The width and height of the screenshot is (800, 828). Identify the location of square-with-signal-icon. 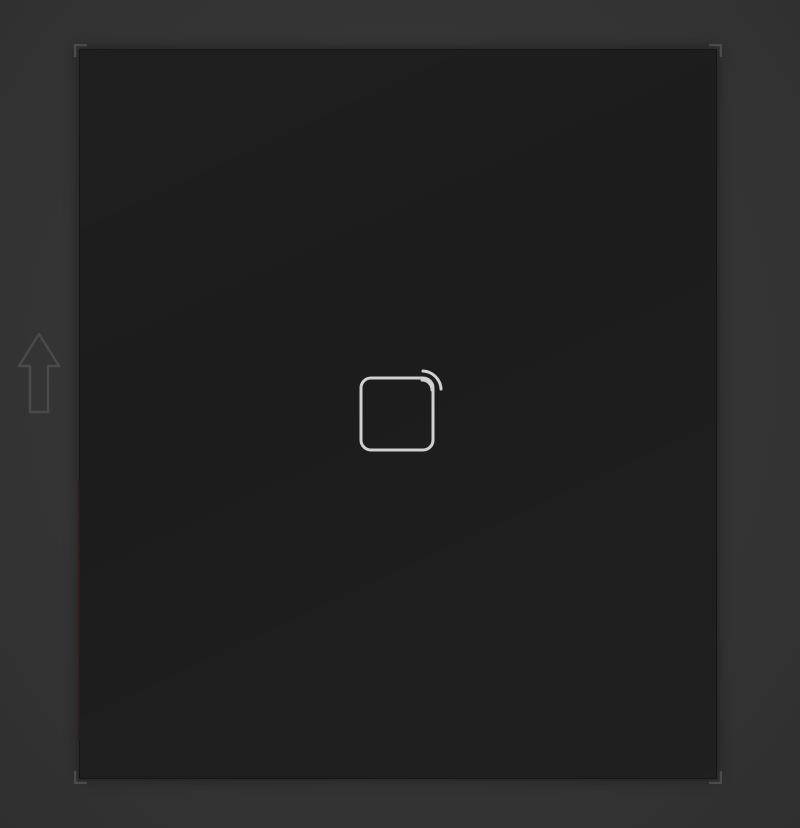
(401, 412).